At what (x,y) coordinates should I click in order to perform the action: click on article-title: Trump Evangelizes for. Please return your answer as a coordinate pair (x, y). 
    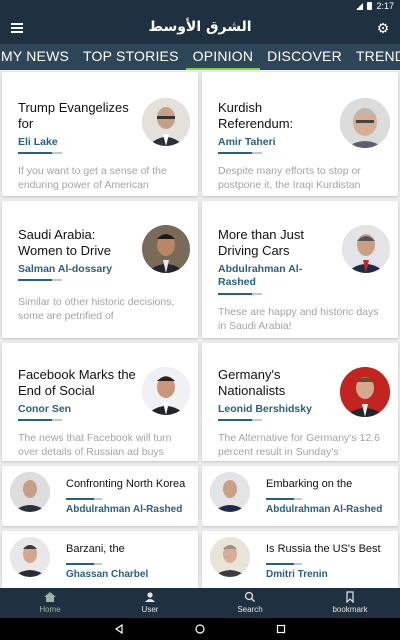
    Looking at the image, I should click on (73, 115).